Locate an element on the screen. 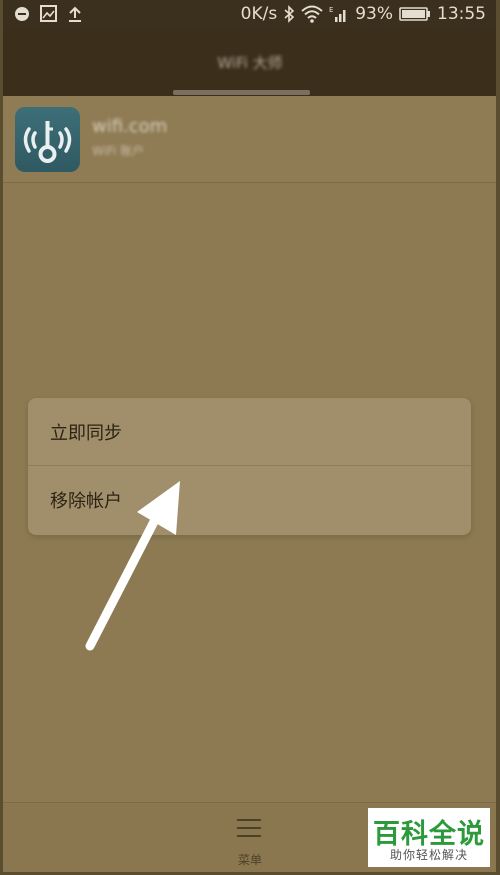 This screenshot has width=500, height=875. status-bar: 0K/s E 93% 13:55 is located at coordinates (250, 15).